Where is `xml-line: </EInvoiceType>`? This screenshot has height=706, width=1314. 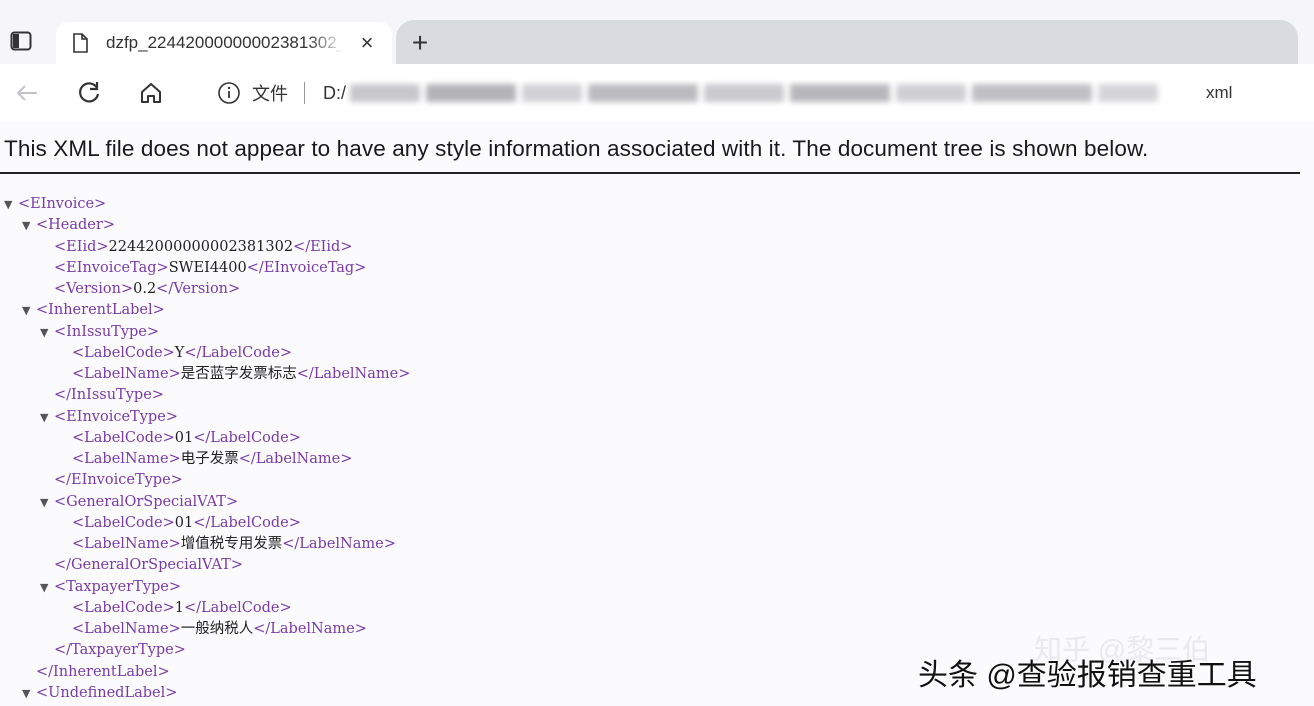
xml-line: </EInvoiceType> is located at coordinates (118, 480).